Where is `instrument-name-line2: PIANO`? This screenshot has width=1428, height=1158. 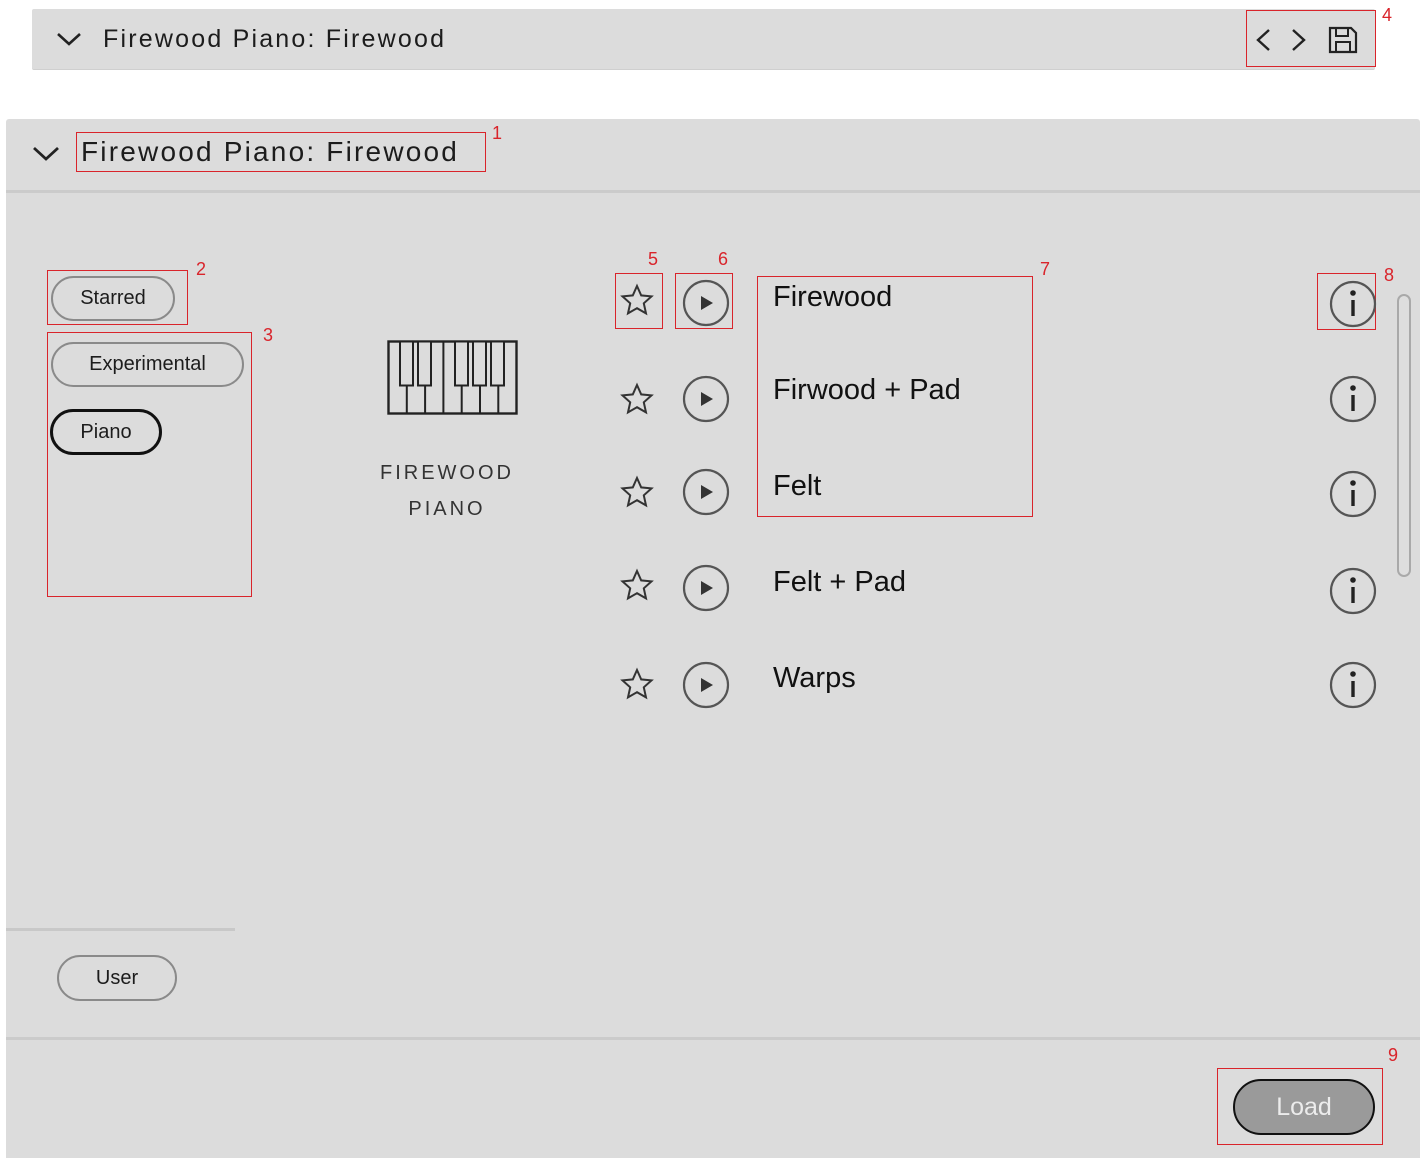 instrument-name-line2: PIANO is located at coordinates (447, 509).